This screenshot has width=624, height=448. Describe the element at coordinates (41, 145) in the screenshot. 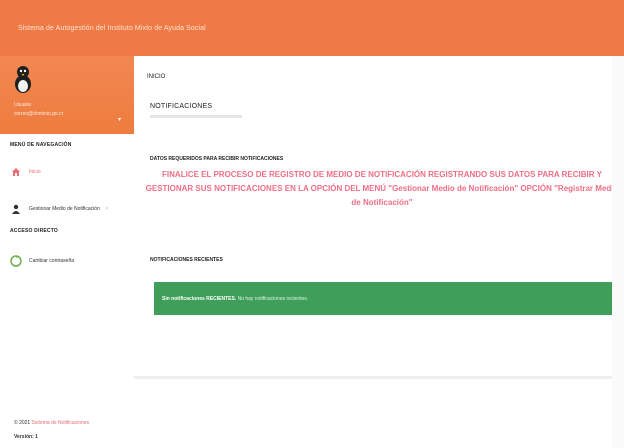

I see `nav-header: MENÚ DE NAVEGACIÓN` at that location.